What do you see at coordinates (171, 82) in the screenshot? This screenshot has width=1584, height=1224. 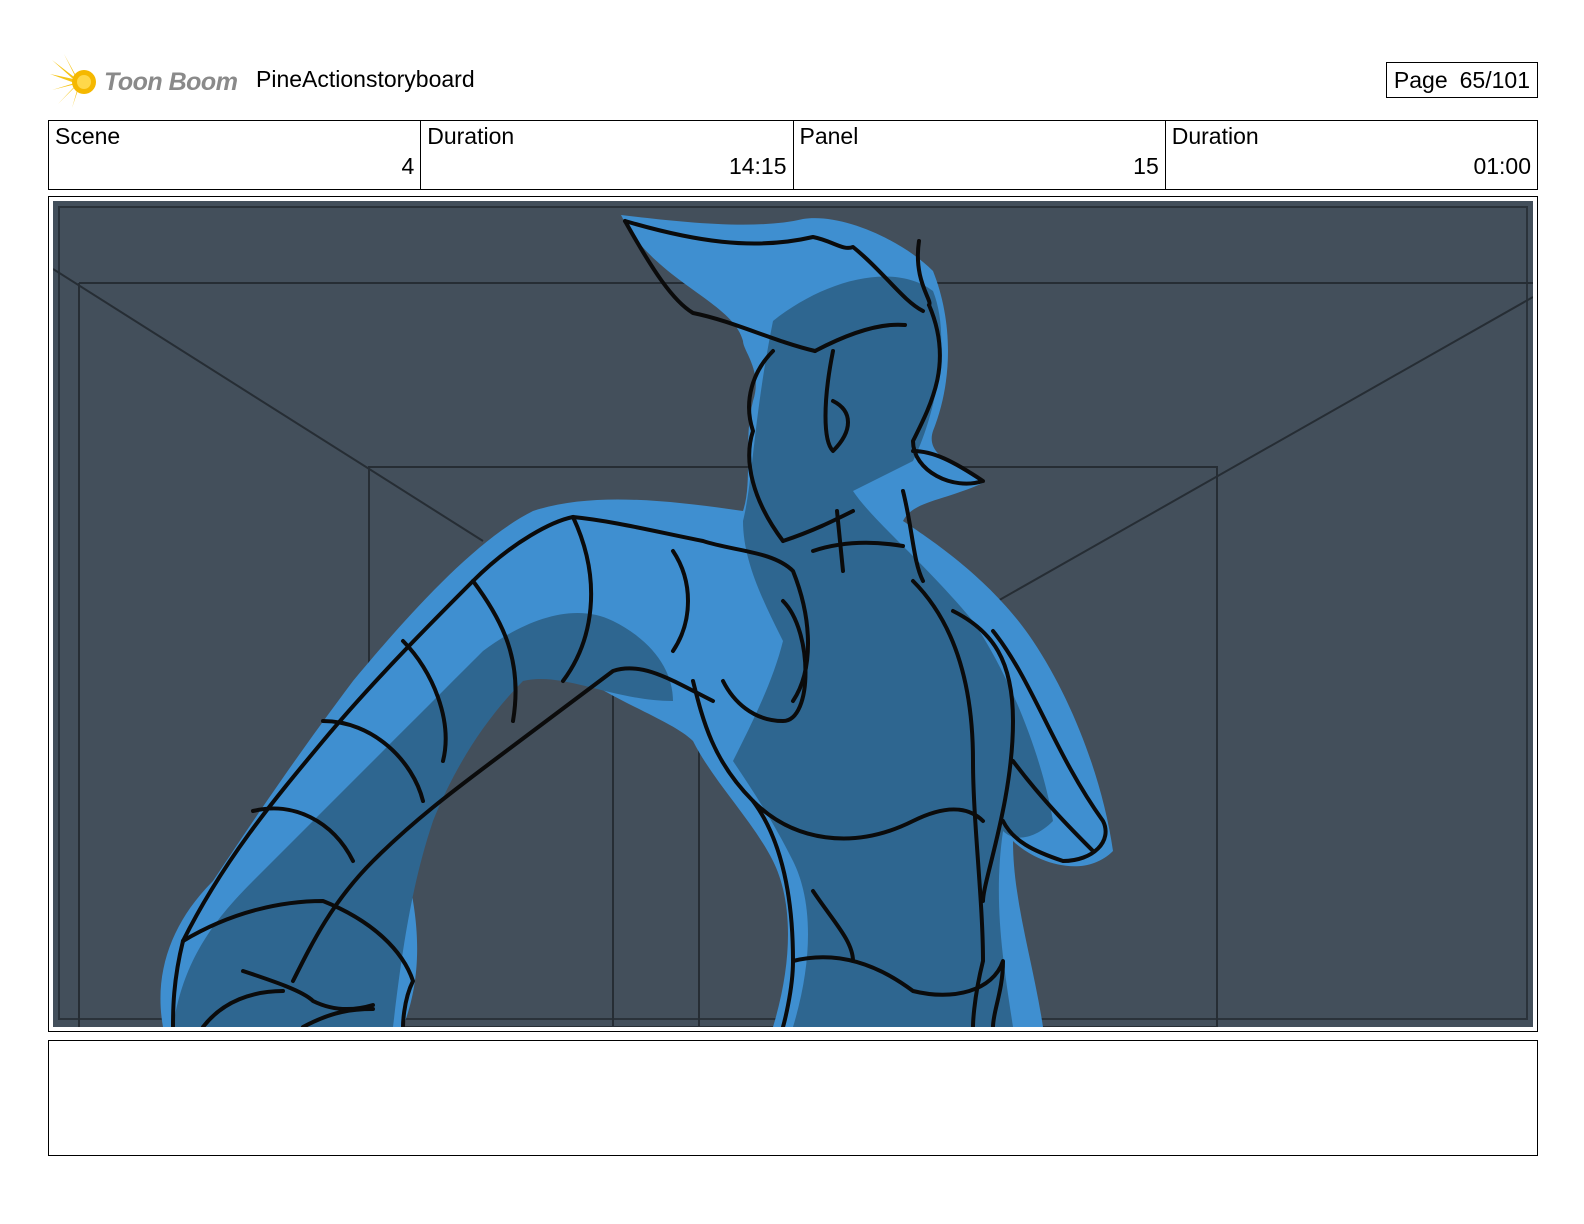 I see `logo-text: Toon Boom` at bounding box center [171, 82].